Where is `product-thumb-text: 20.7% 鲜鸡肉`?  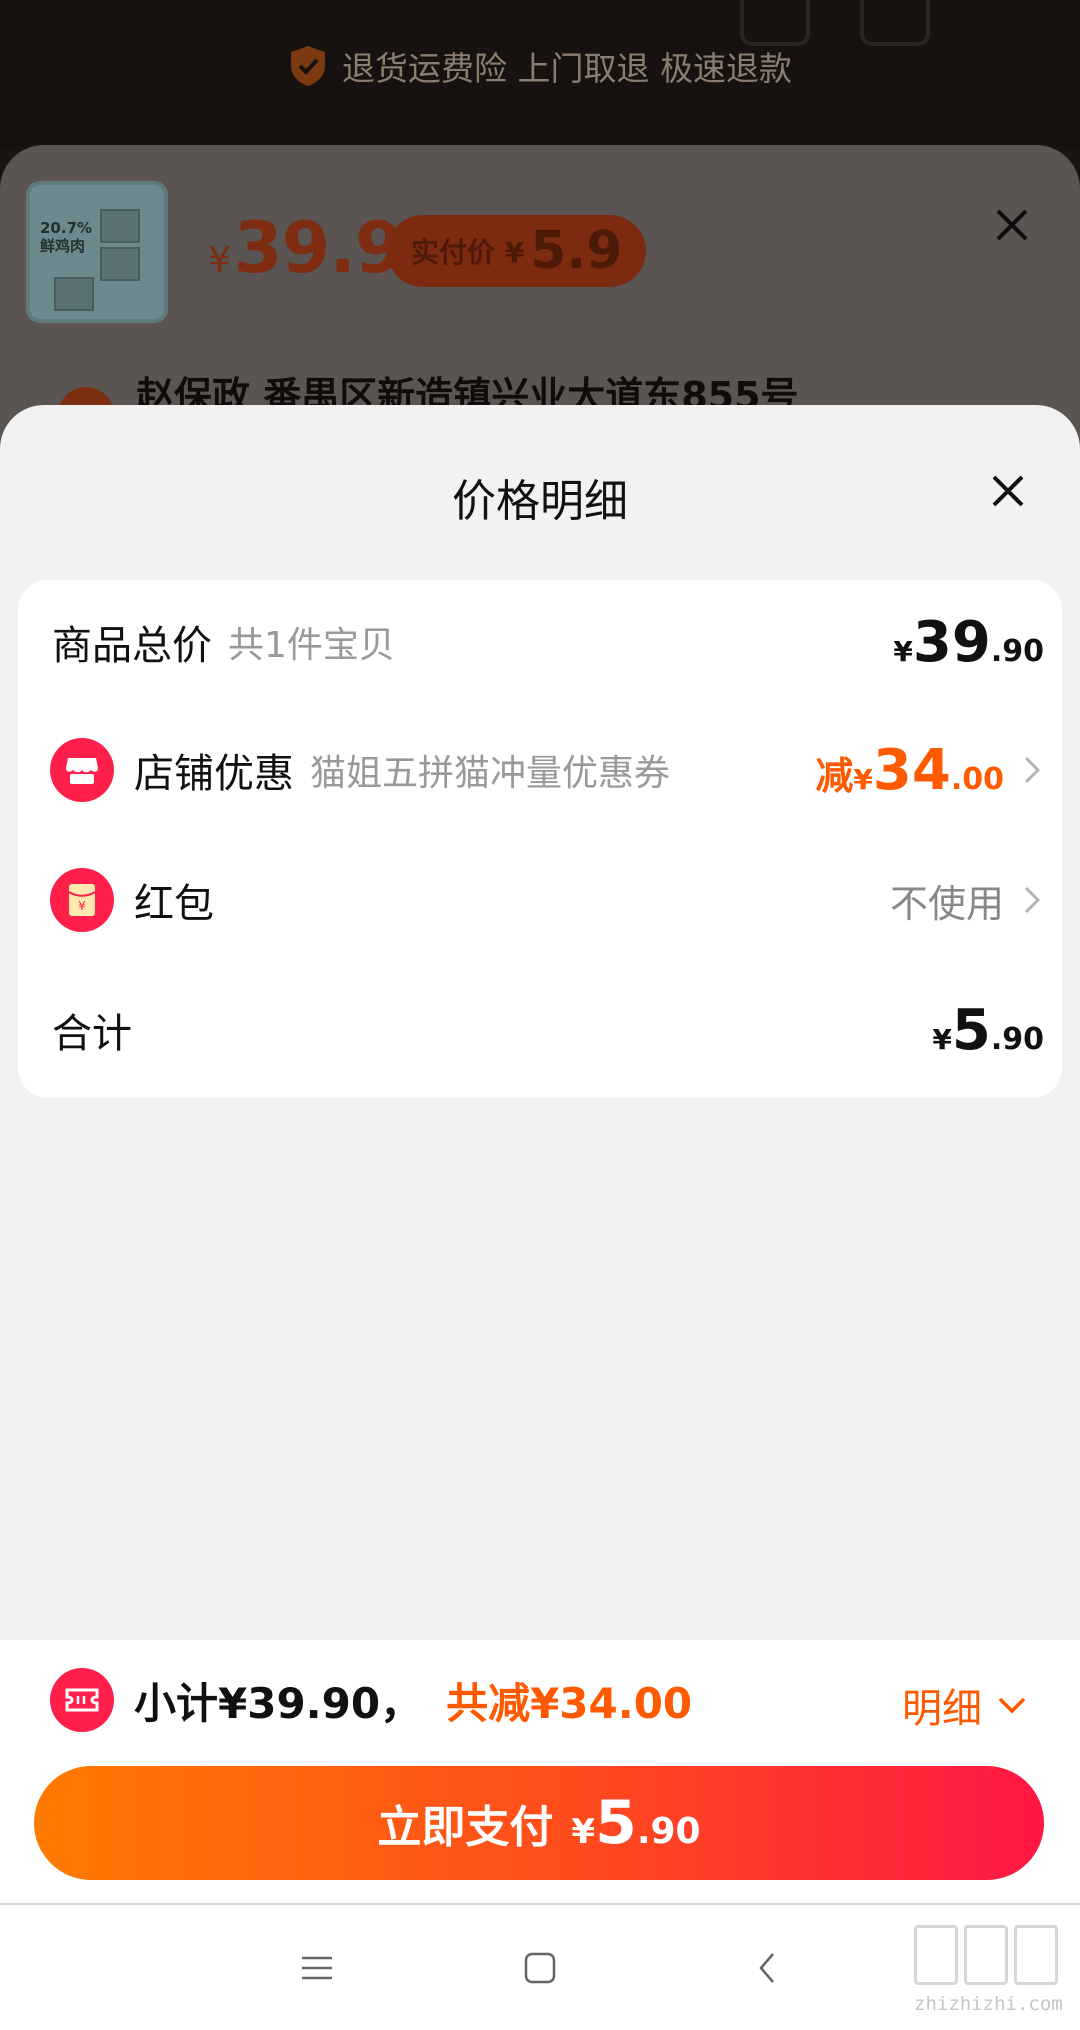
product-thumb-text: 20.7% 鲜鸡肉 is located at coordinates (66, 237).